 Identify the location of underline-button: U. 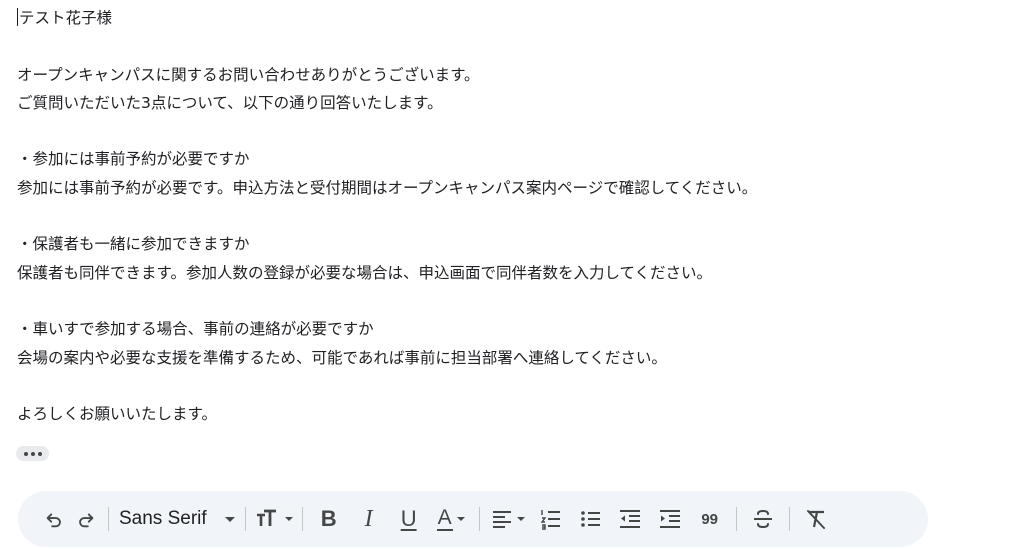
(409, 519).